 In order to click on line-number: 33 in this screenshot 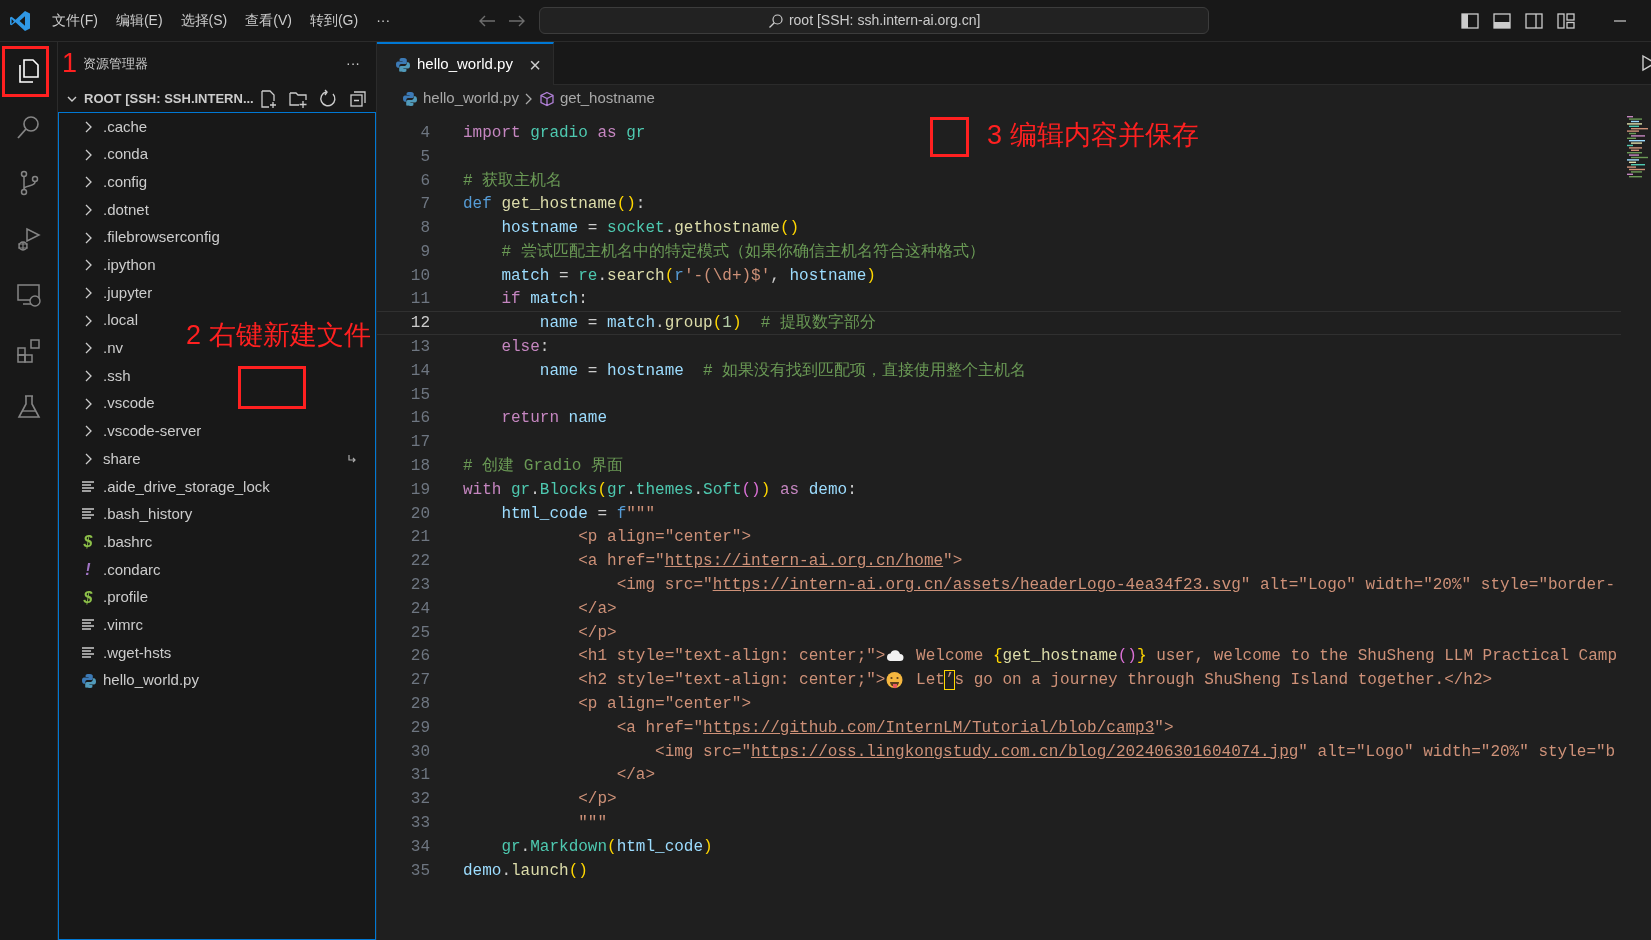, I will do `click(419, 823)`.